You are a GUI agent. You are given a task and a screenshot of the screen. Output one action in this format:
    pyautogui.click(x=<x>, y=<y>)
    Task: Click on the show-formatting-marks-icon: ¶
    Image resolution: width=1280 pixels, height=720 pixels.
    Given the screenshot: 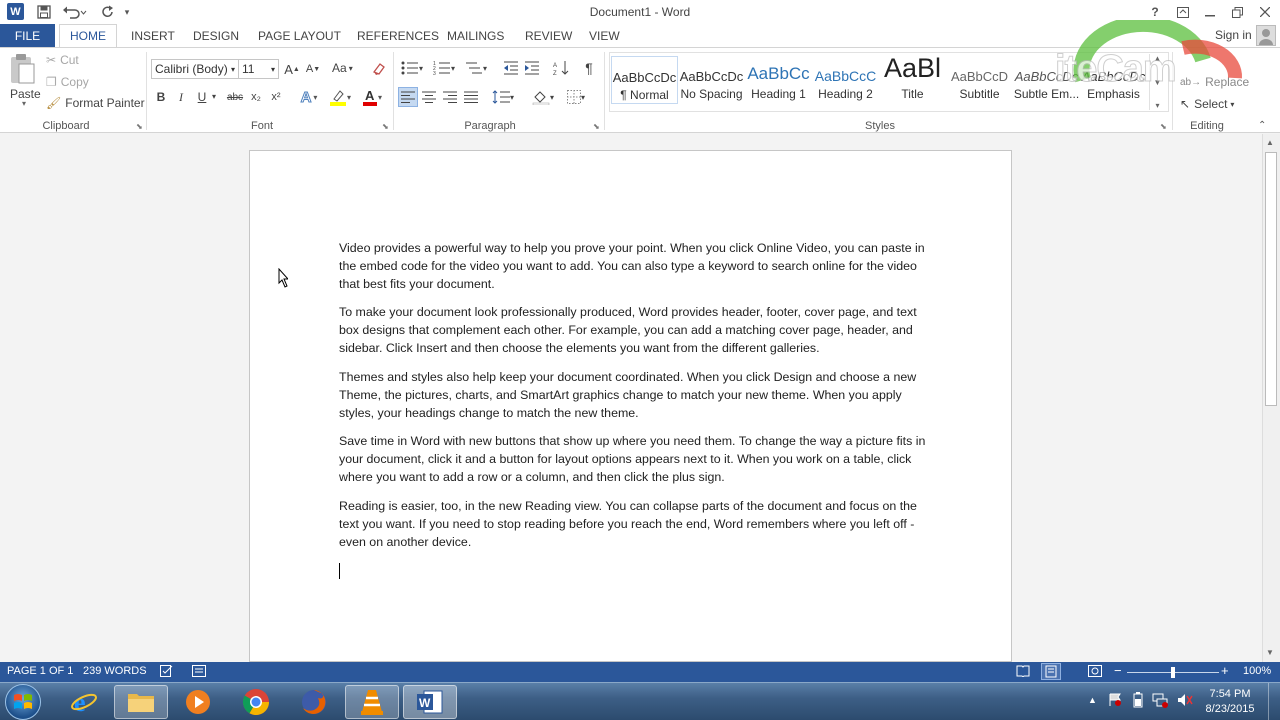 What is the action you would take?
    pyautogui.click(x=589, y=68)
    